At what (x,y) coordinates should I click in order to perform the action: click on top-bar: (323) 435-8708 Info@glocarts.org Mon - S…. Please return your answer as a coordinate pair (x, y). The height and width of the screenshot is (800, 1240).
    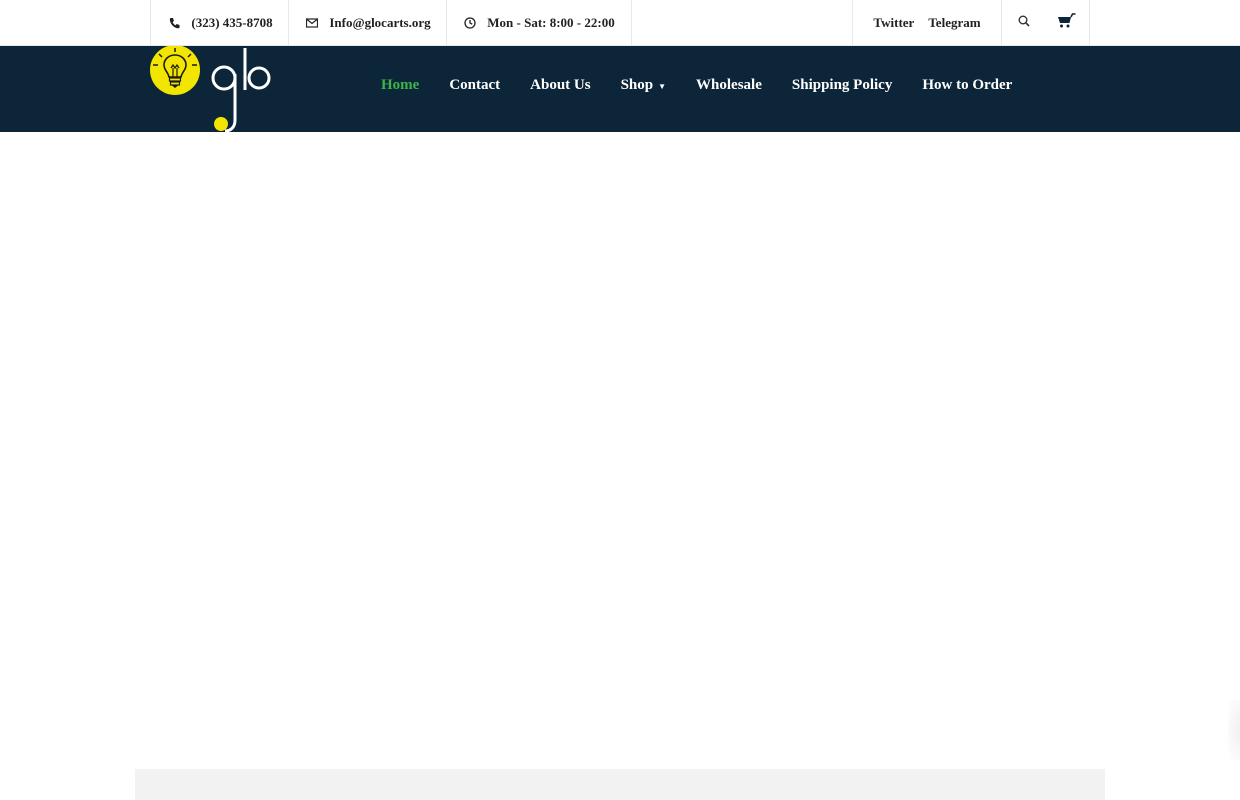
    Looking at the image, I should click on (620, 23).